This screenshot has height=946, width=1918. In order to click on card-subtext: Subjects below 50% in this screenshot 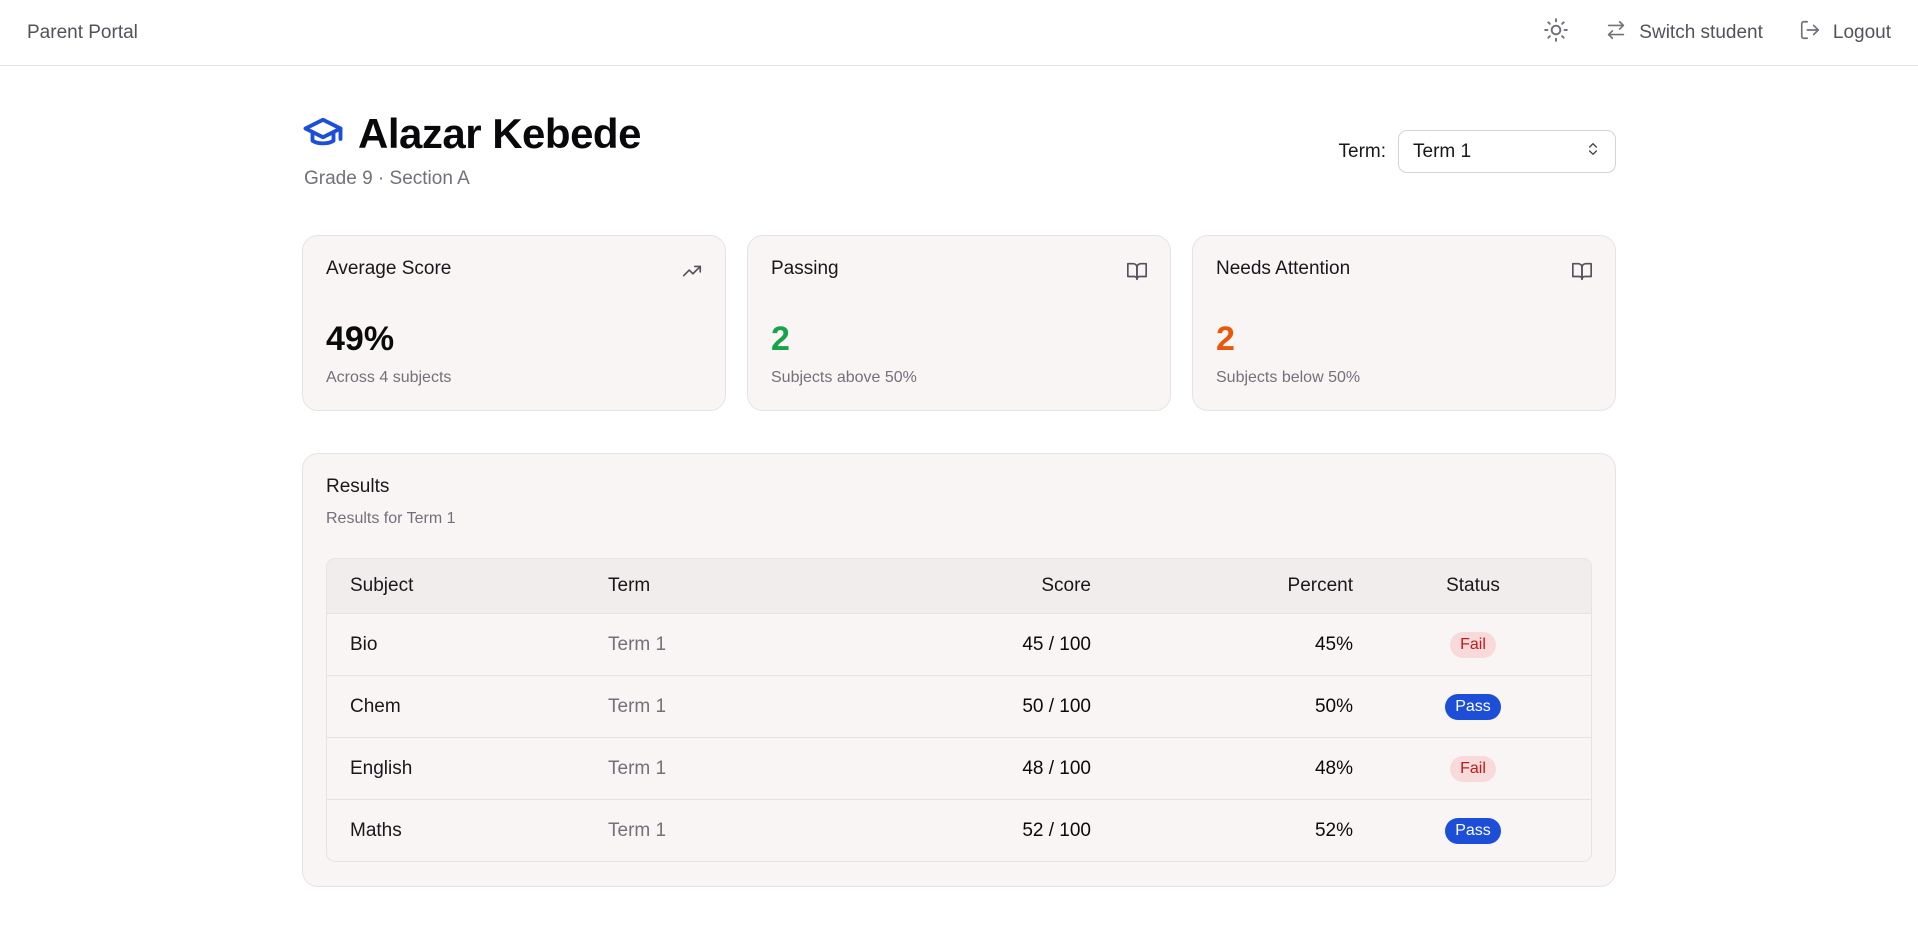, I will do `click(1288, 377)`.